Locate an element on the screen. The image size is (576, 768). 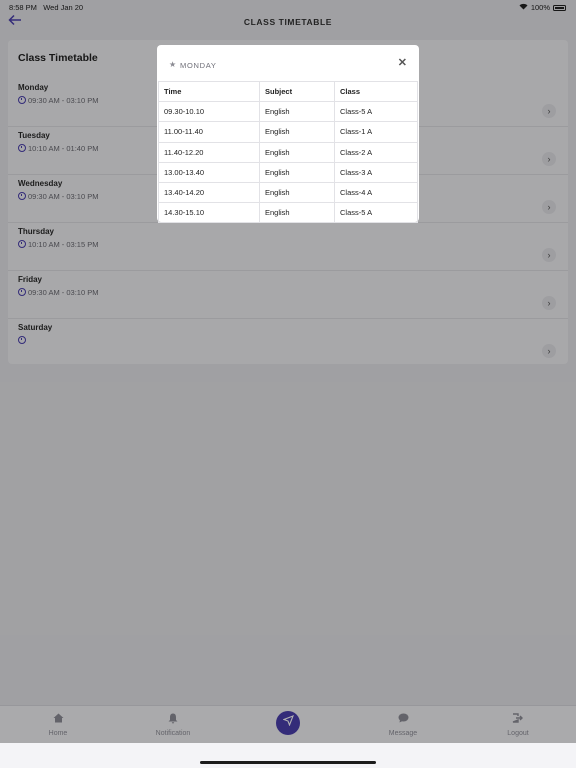
table-row: 11.40-12.20 English Class-2 A is located at coordinates (288, 152).